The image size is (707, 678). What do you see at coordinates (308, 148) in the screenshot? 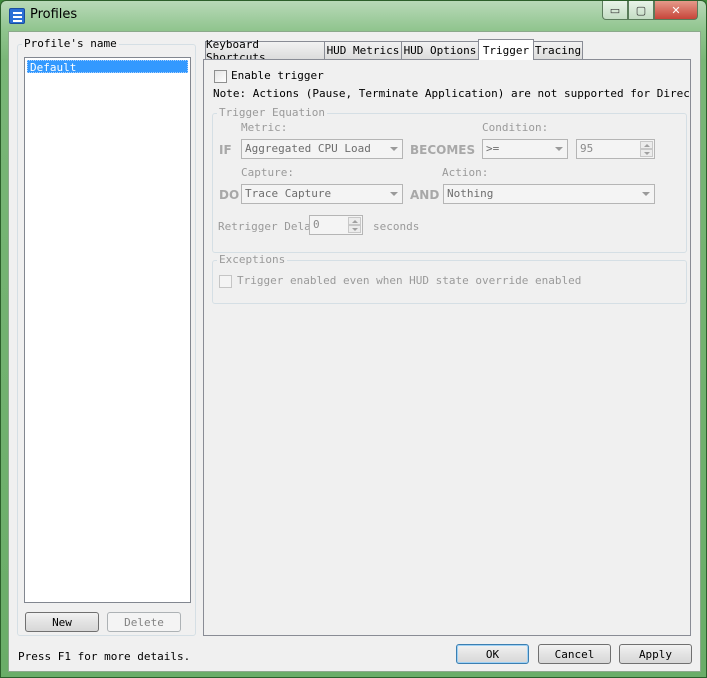
I see `metric-select-value: Aggregated CPU Load` at bounding box center [308, 148].